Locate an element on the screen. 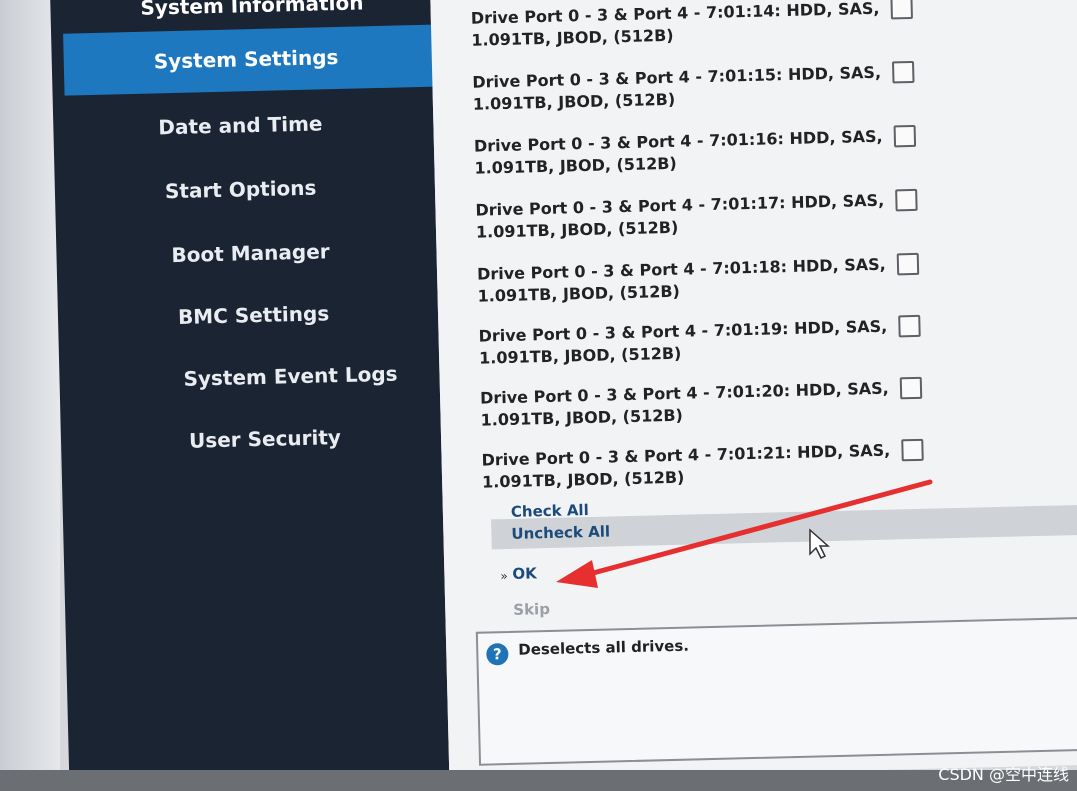 This screenshot has width=1077, height=791. annotation-arrow-icon is located at coordinates (744, 533).